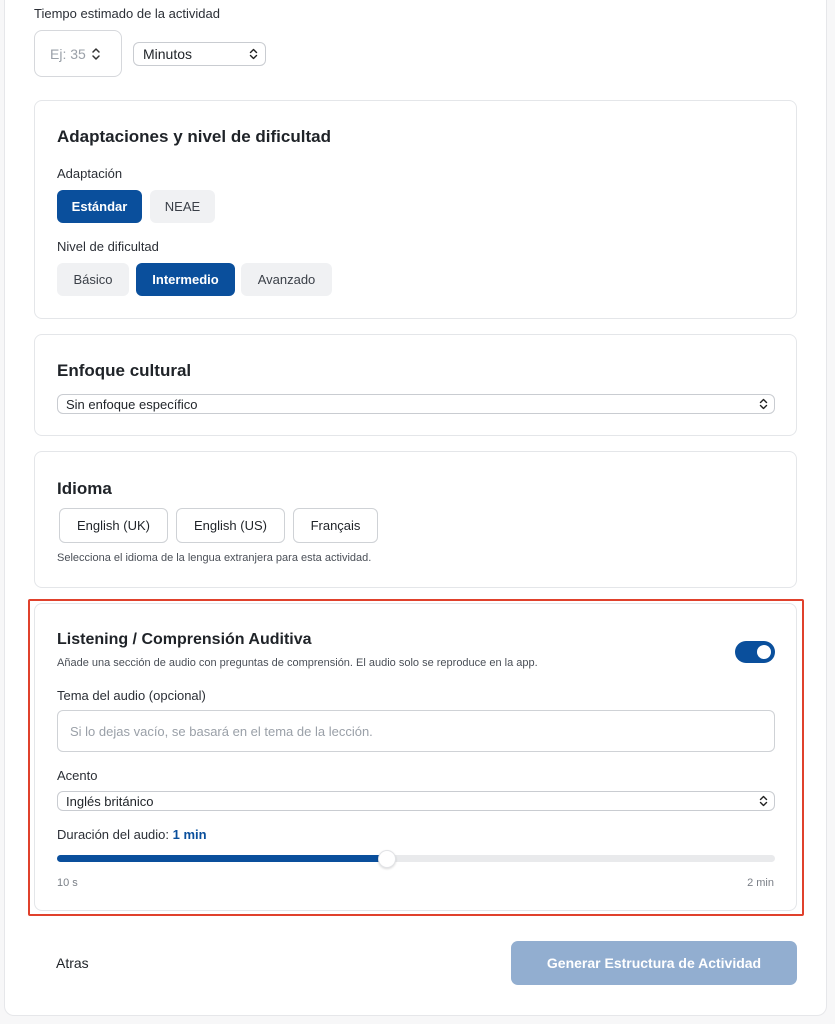 The image size is (835, 1024). What do you see at coordinates (764, 652) in the screenshot?
I see `toggle-knob` at bounding box center [764, 652].